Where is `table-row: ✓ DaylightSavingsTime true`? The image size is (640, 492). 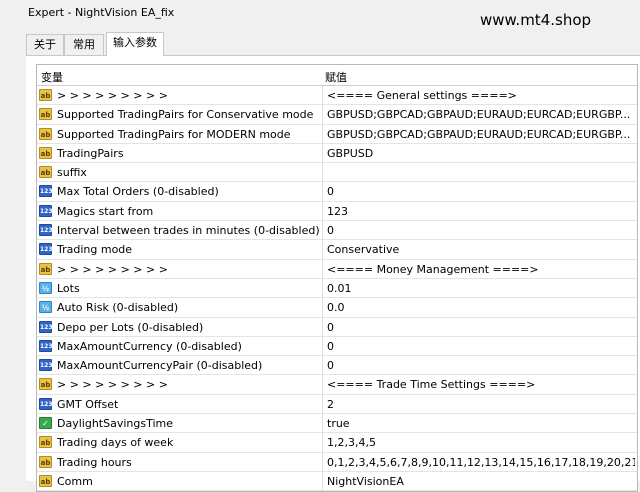
table-row: ✓ DaylightSavingsTime true is located at coordinates (337, 424).